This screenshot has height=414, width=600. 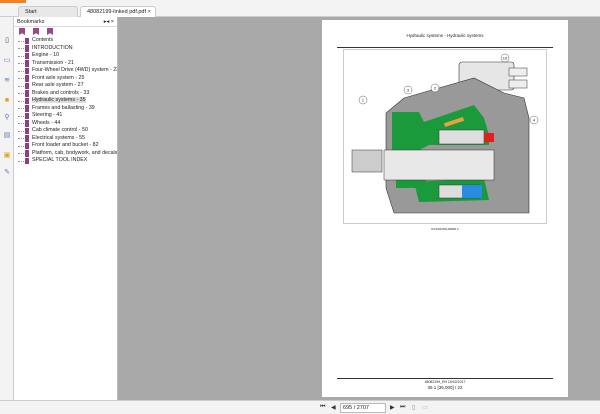 I want to click on navigation-bar: ⏮ ◀ 695 / 2707 ▶ ⏭ ▯ ▭, so click(x=300, y=407).